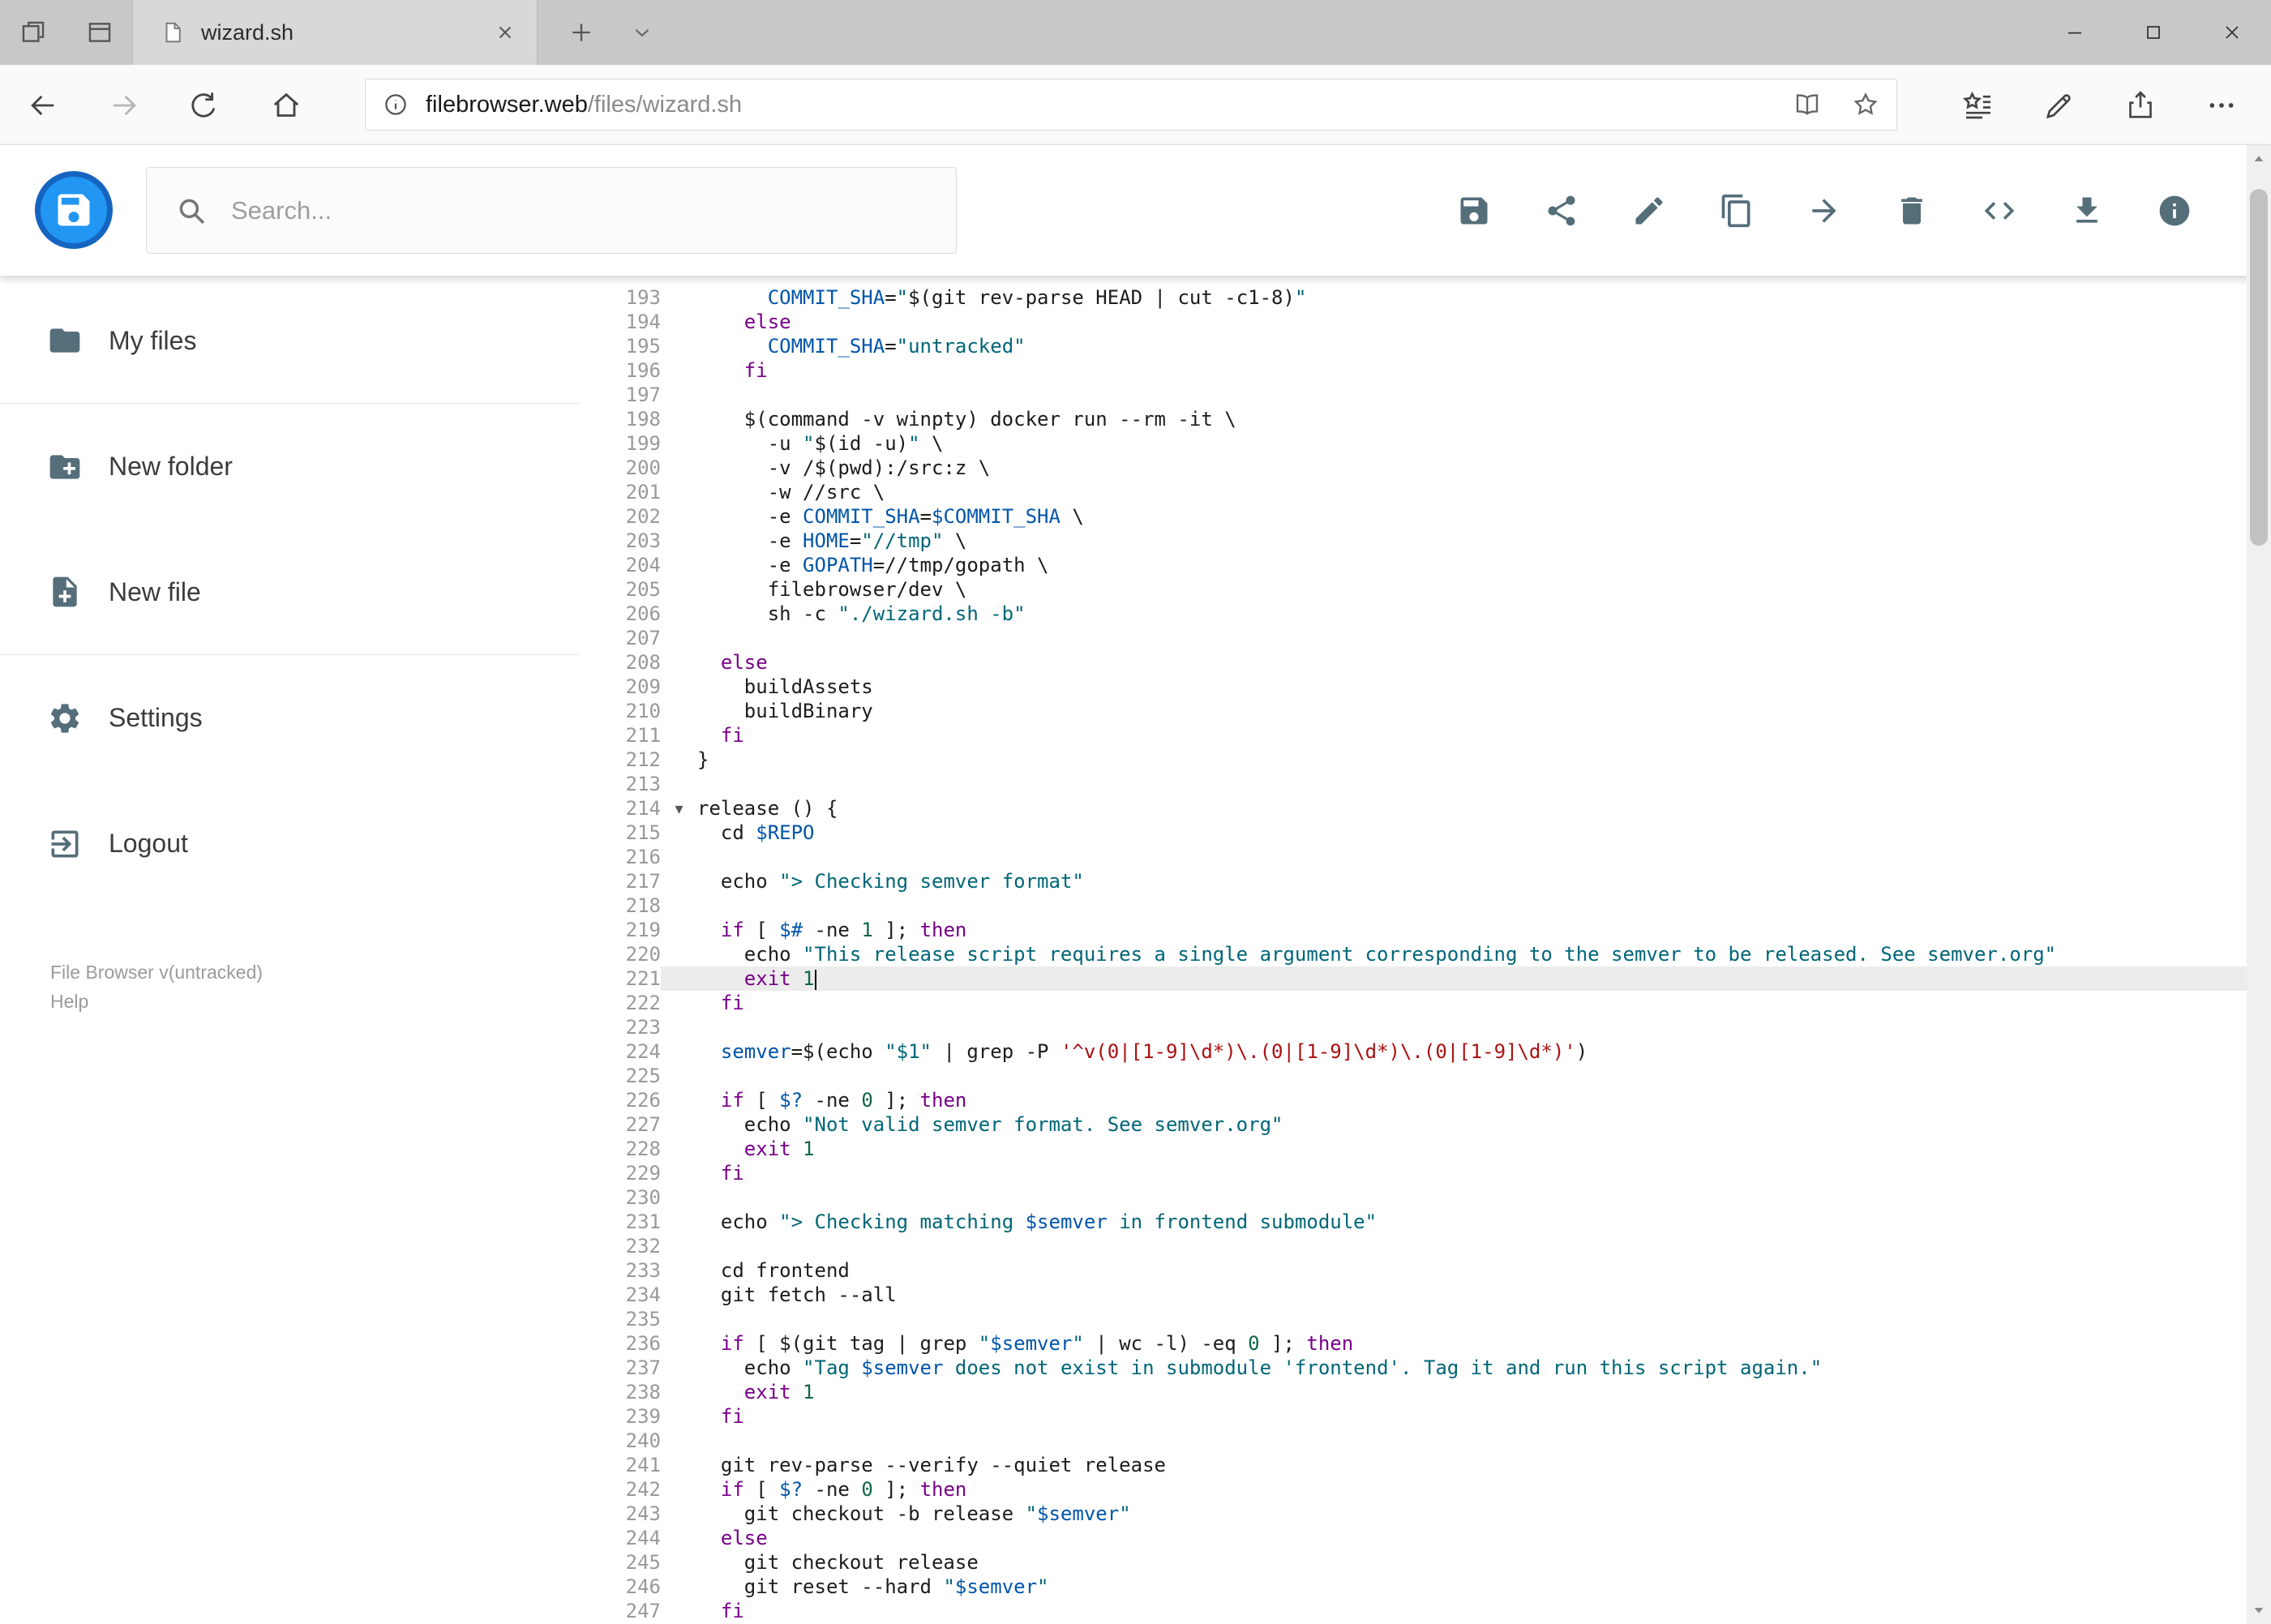 This screenshot has height=1624, width=2271. Describe the element at coordinates (1414, 370) in the screenshot. I see `code-line: 196 fi` at that location.